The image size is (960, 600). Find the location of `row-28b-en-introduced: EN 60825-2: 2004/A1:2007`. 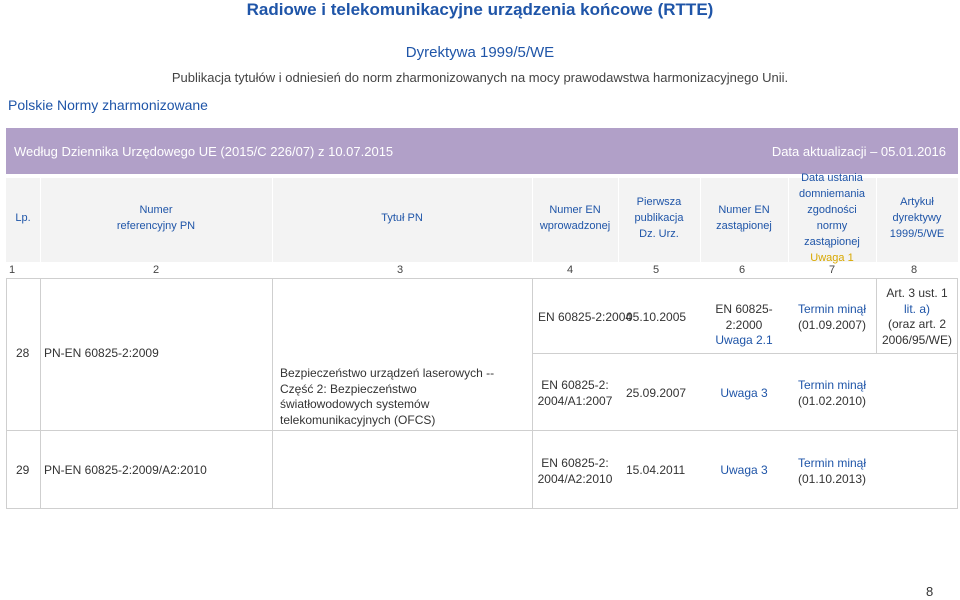

row-28b-en-introduced: EN 60825-2: 2004/A1:2007 is located at coordinates (575, 393).